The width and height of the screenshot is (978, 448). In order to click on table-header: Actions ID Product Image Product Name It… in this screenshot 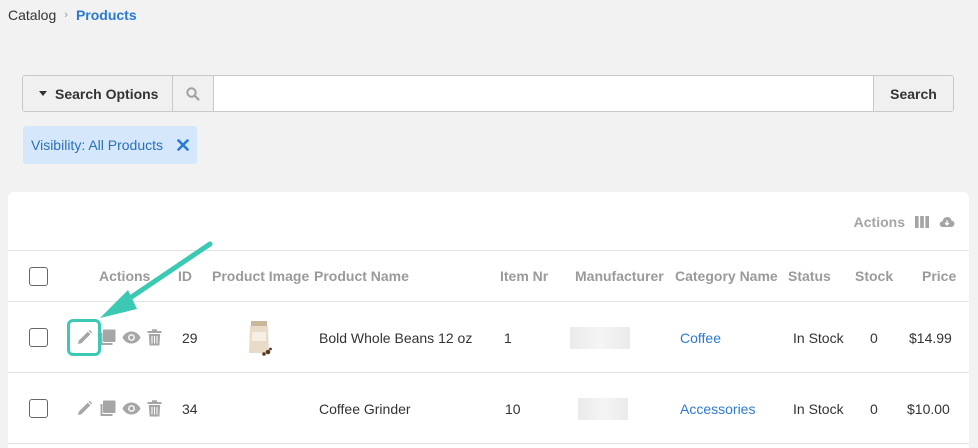, I will do `click(488, 276)`.